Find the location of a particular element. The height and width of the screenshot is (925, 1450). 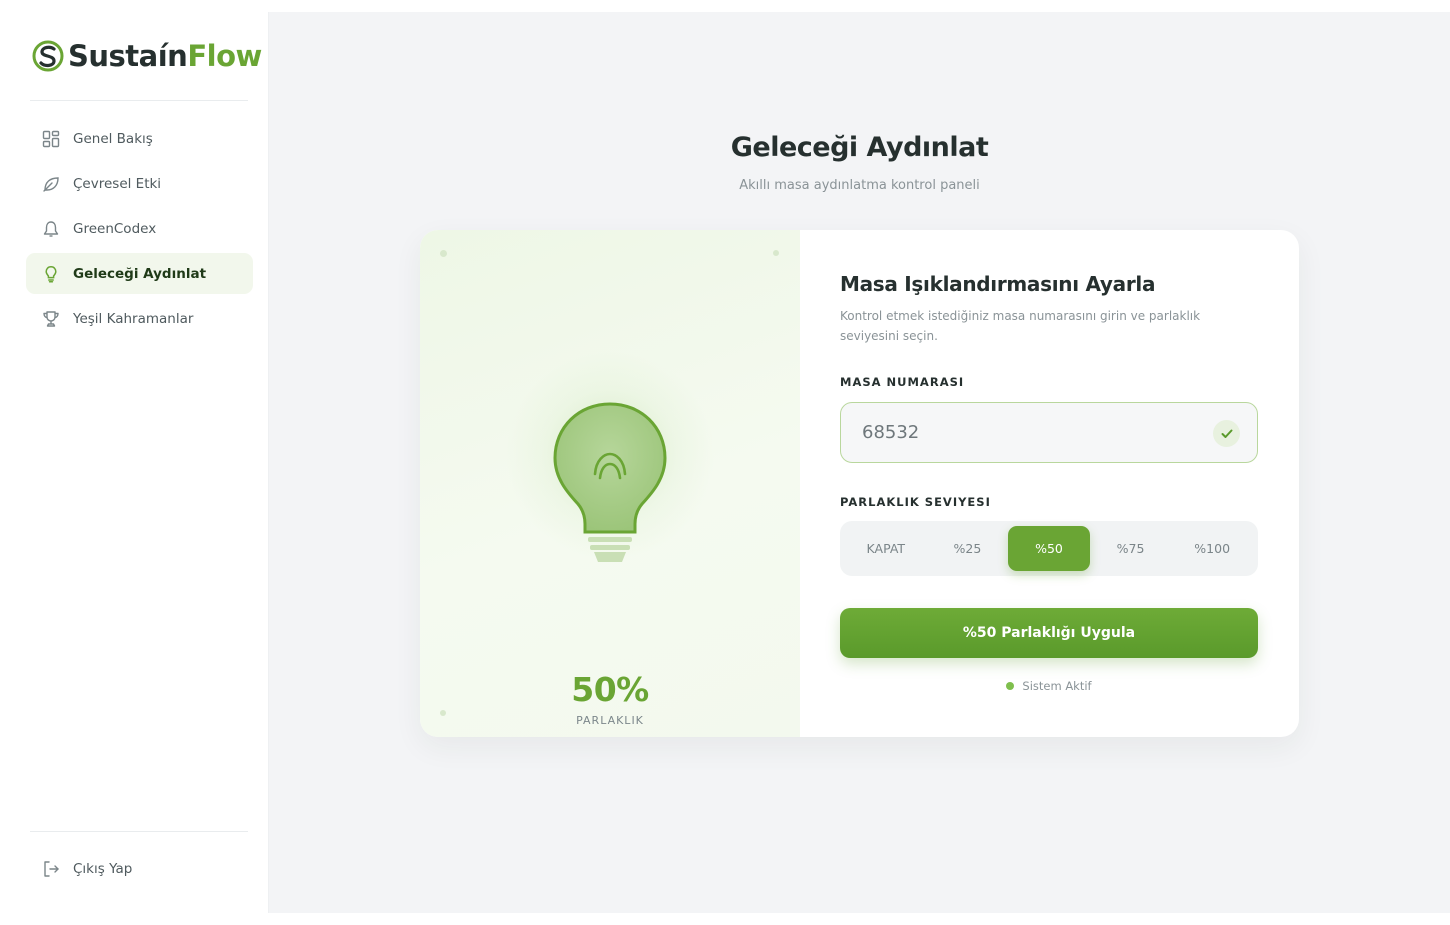

lightbulb-icon is located at coordinates (51, 274).